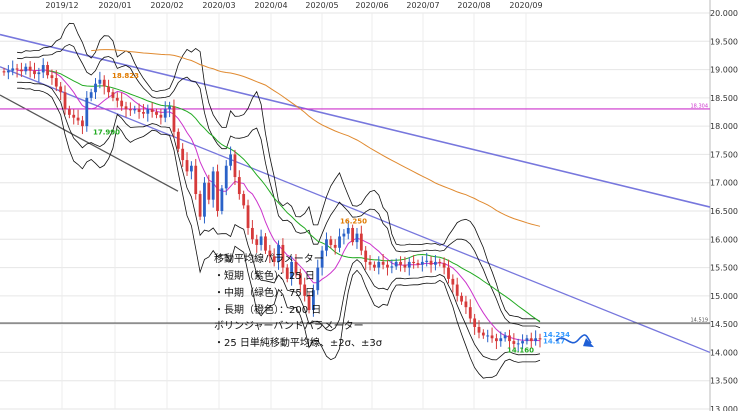 Image resolution: width=740 pixels, height=411 pixels. What do you see at coordinates (353, 221) in the screenshot?
I see `price-label: 16.250` at bounding box center [353, 221].